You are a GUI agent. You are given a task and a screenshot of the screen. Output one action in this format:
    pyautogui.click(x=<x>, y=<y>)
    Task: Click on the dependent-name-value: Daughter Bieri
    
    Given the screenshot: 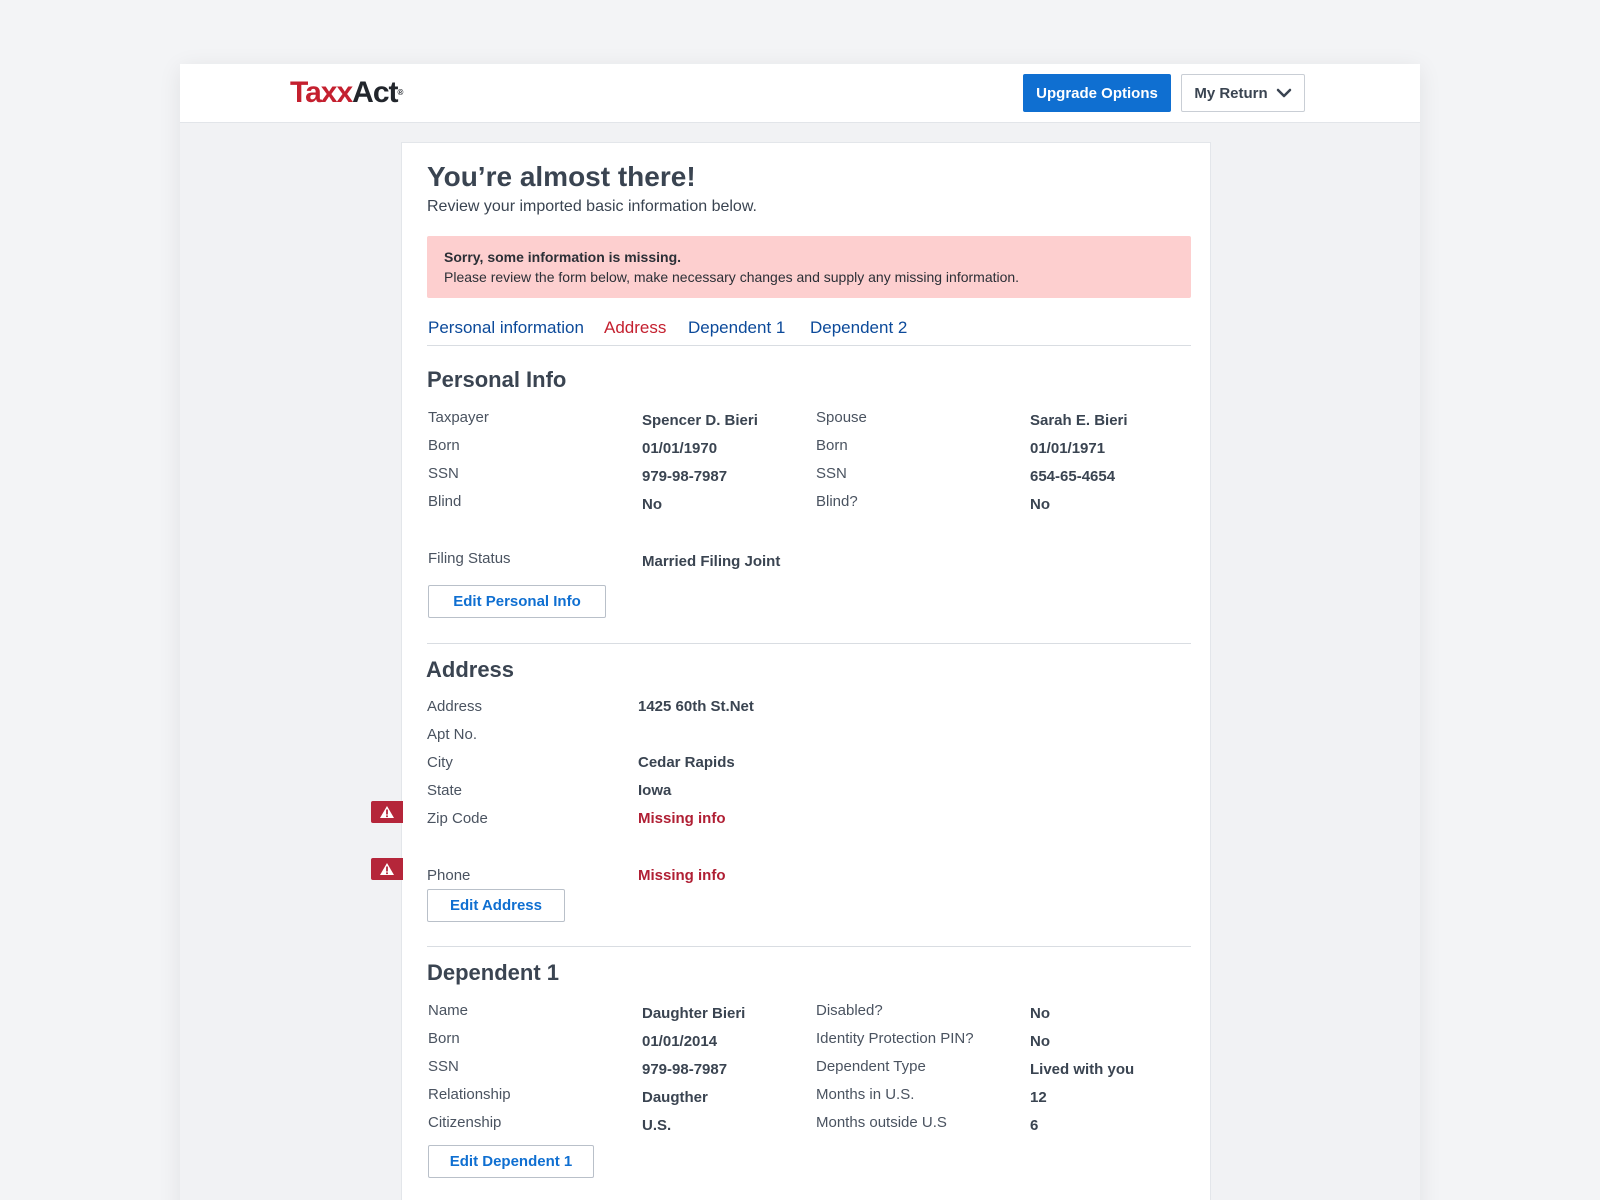 What is the action you would take?
    pyautogui.click(x=694, y=1013)
    